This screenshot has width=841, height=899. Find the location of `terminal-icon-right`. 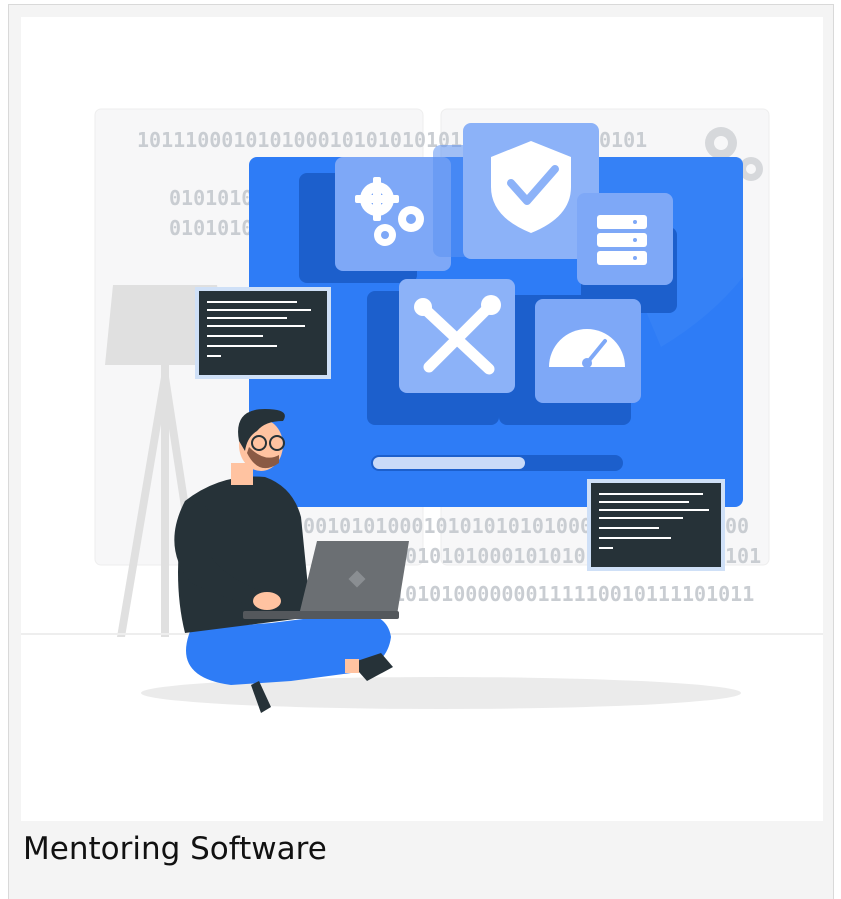

terminal-icon-right is located at coordinates (656, 525).